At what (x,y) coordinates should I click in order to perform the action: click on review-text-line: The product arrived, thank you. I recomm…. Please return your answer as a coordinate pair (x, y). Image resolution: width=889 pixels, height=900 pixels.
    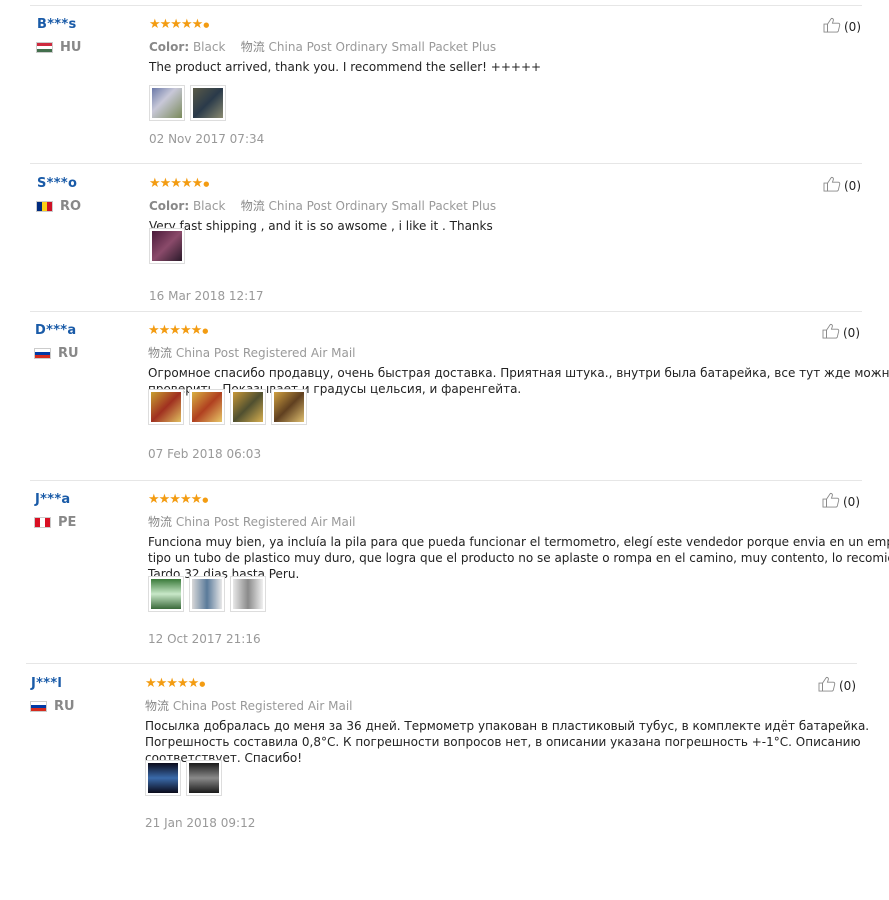
    Looking at the image, I should click on (345, 67).